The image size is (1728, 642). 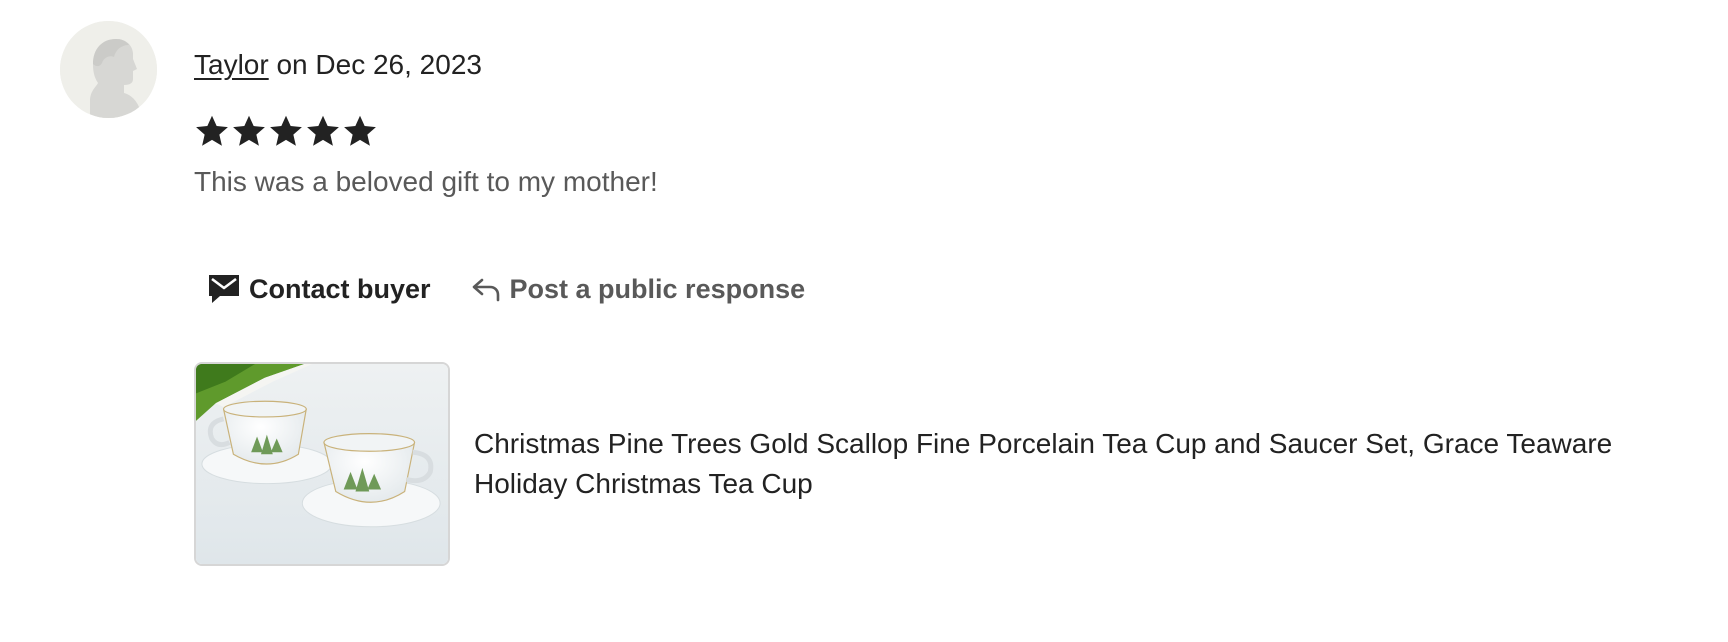 What do you see at coordinates (426, 181) in the screenshot?
I see `review-text: This was a beloved gift to my mother!` at bounding box center [426, 181].